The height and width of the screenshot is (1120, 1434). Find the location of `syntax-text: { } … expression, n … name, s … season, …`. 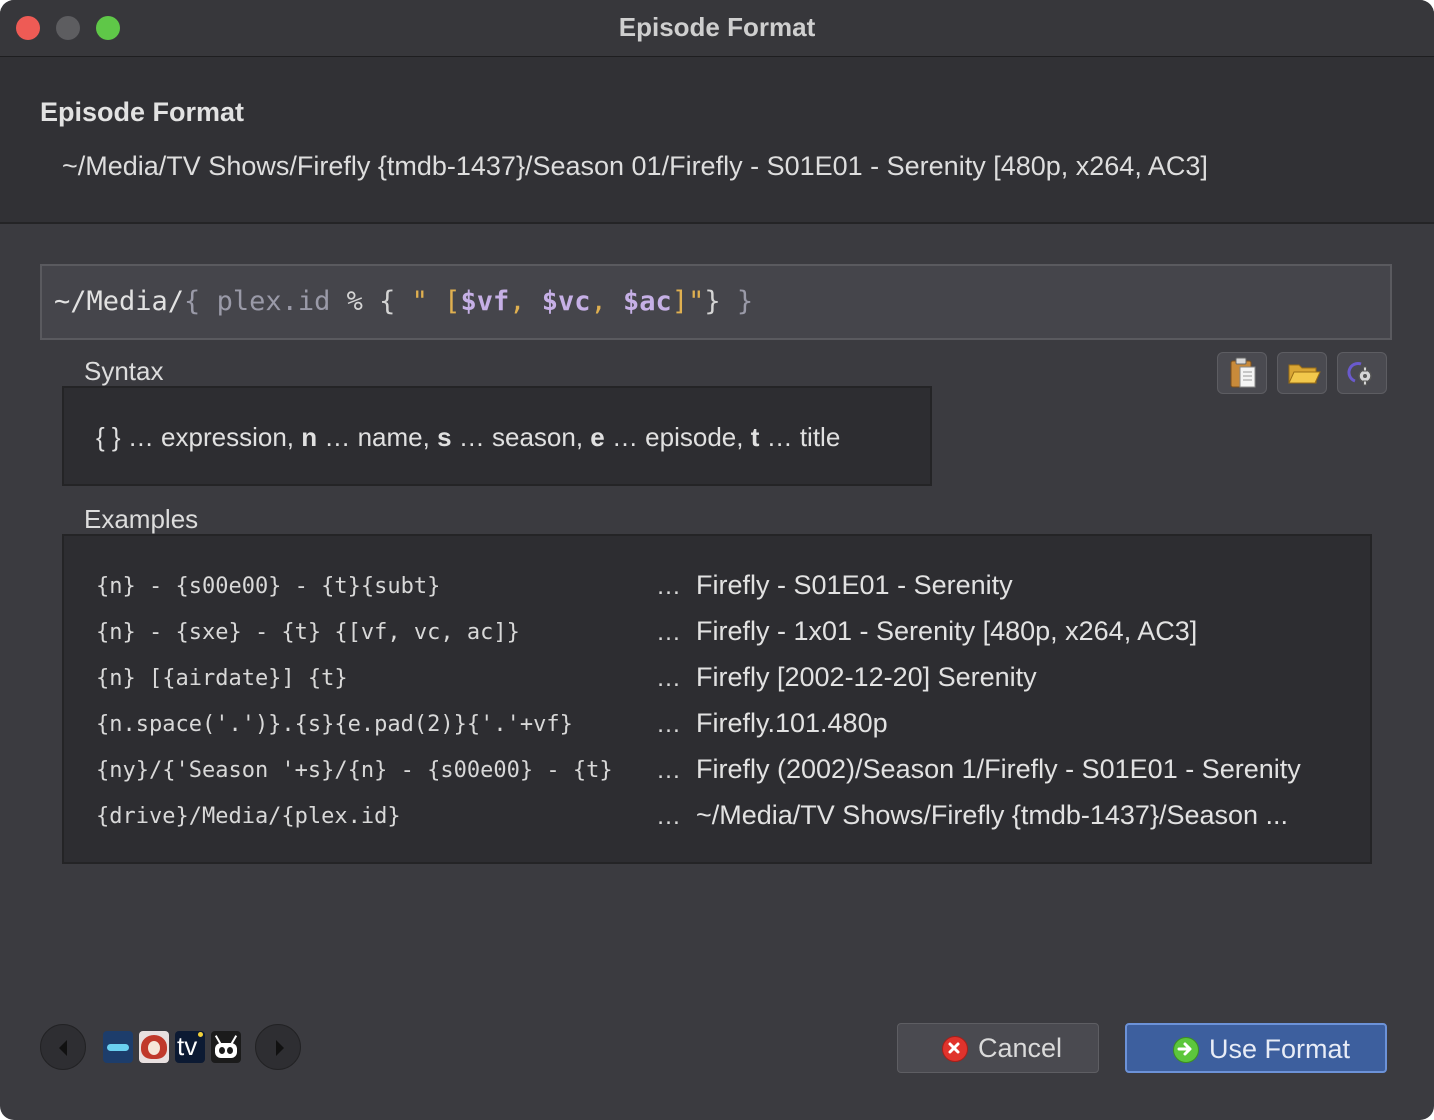

syntax-text: { } … expression, n … name, s … season, … is located at coordinates (468, 437).